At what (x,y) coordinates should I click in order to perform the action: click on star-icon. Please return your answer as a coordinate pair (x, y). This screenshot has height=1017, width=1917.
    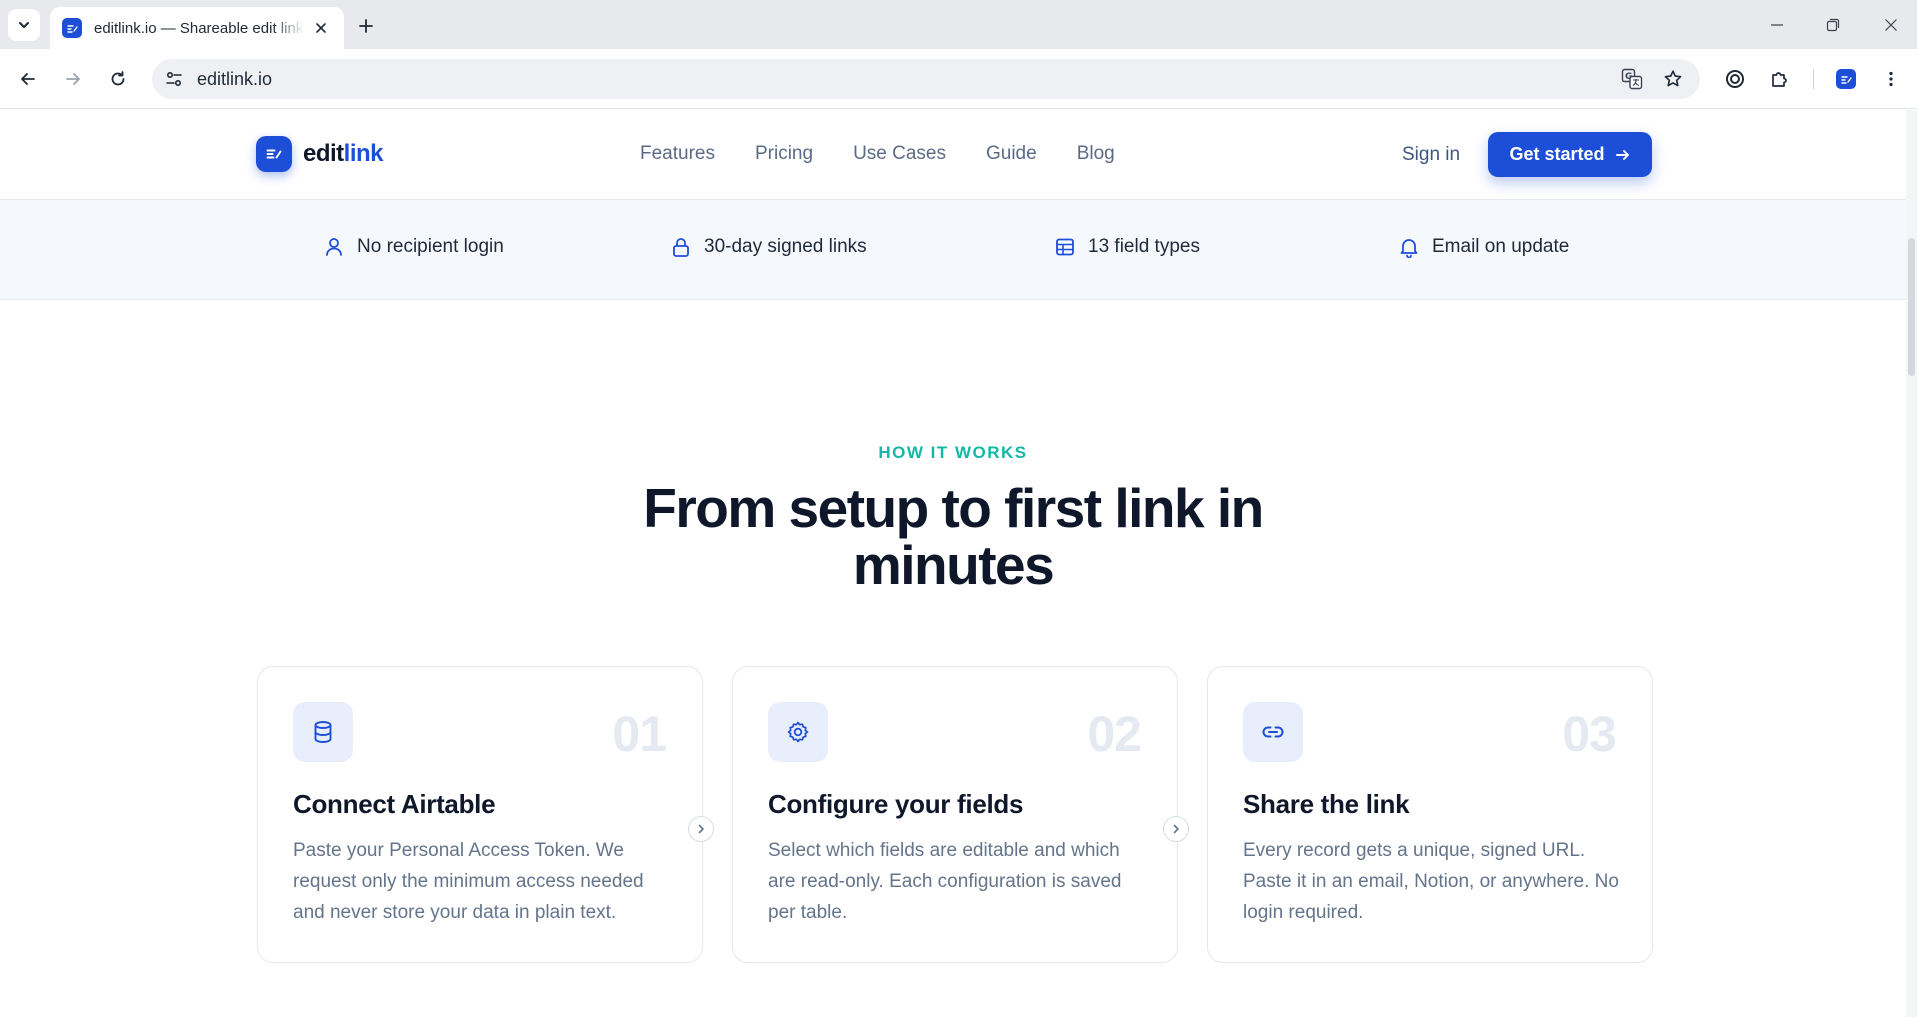
    Looking at the image, I should click on (1673, 78).